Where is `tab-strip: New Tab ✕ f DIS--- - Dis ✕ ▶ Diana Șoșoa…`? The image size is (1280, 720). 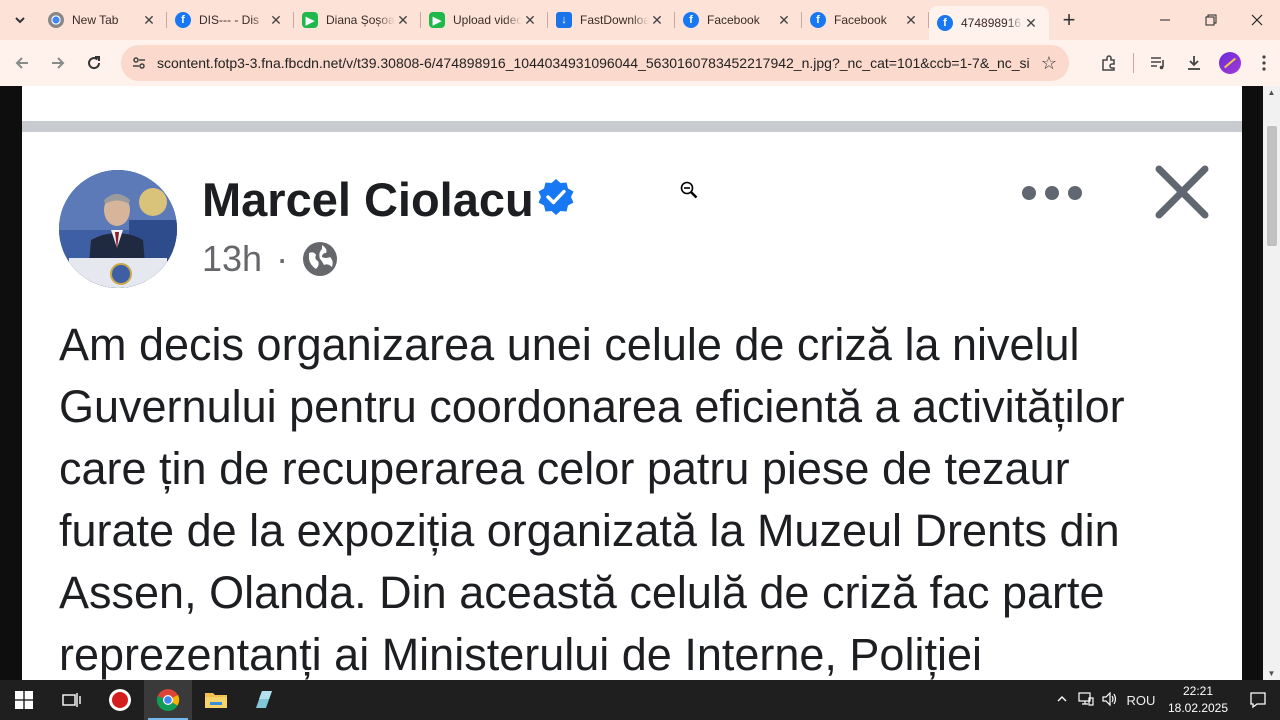
tab-strip: New Tab ✕ f DIS--- - Dis ✕ ▶ Diana Șoșoa… is located at coordinates (640, 20).